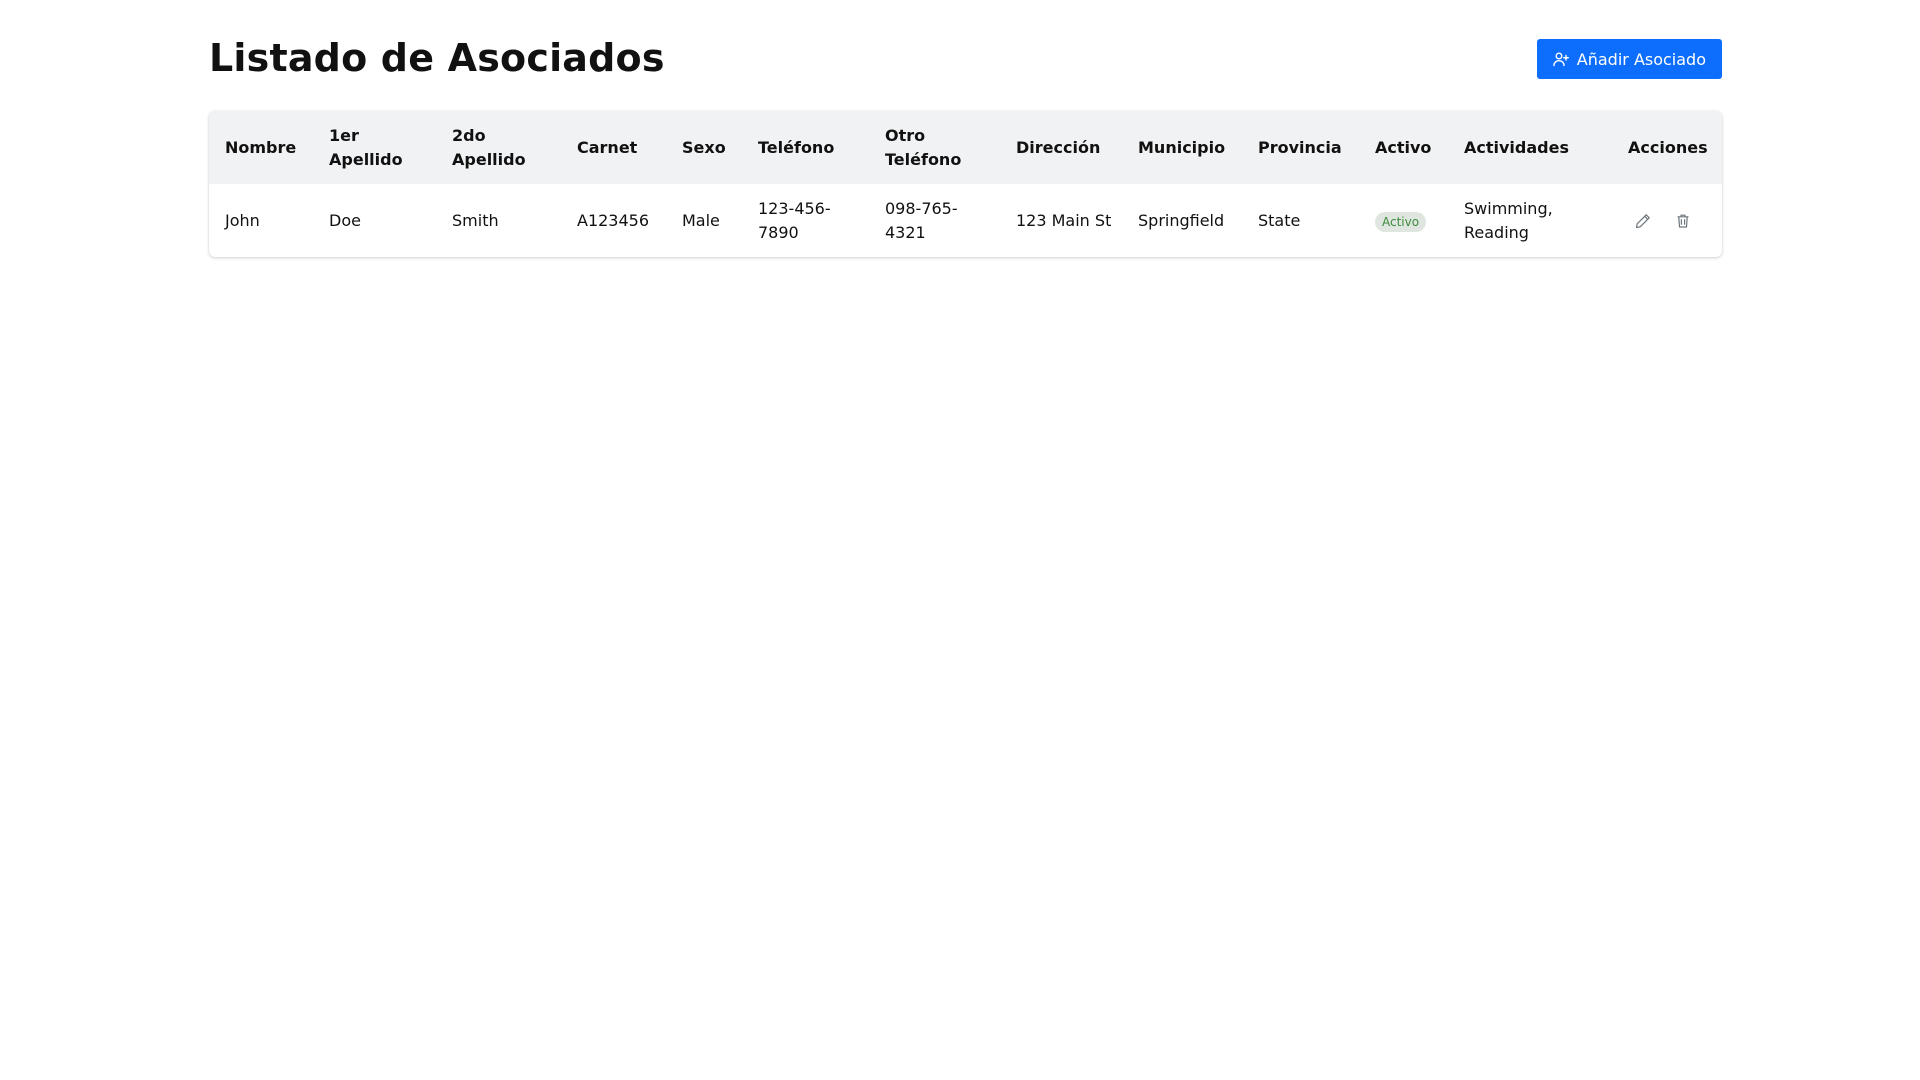 The height and width of the screenshot is (1080, 1920). What do you see at coordinates (437, 58) in the screenshot?
I see `page-title: Listado de Asociados` at bounding box center [437, 58].